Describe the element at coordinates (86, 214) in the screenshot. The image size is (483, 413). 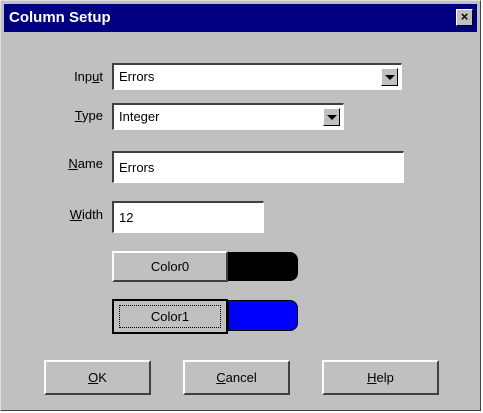
I see `width-label: Width` at that location.